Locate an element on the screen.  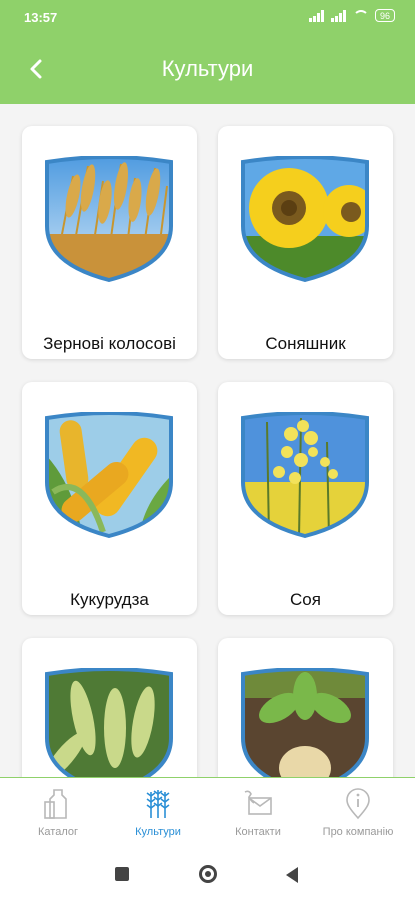
nav-about: Про компанію is located at coordinates (358, 814).